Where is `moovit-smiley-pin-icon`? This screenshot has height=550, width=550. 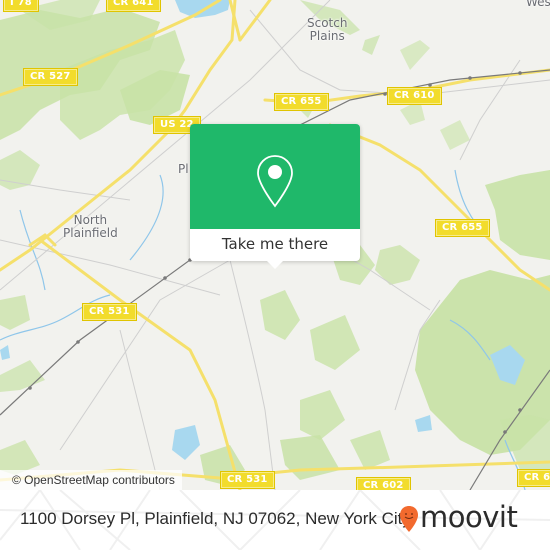
moovit-smiley-pin-icon is located at coordinates (409, 519).